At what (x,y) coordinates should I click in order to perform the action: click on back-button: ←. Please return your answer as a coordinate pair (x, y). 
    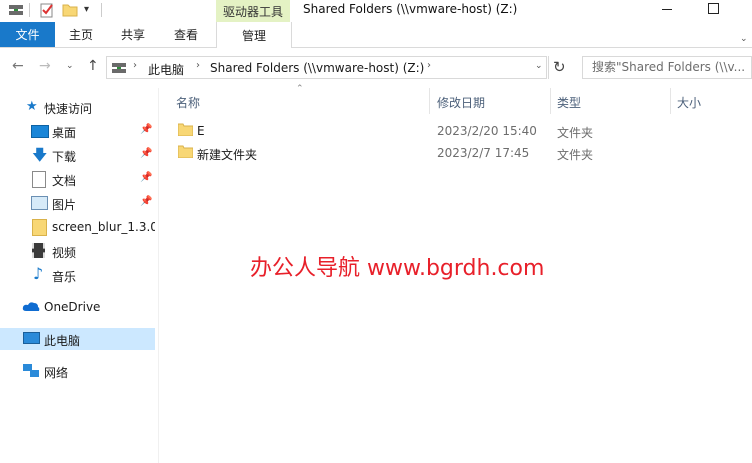
    Looking at the image, I should click on (18, 66).